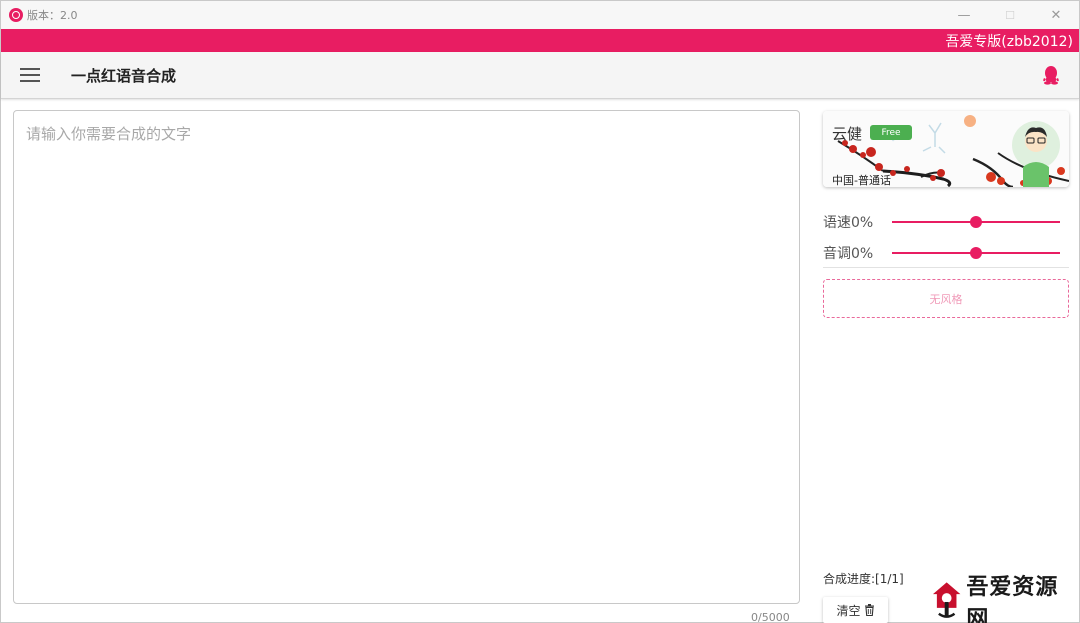 The image size is (1080, 623). I want to click on synthesis-progress: 合成进度:[1/1], so click(863, 579).